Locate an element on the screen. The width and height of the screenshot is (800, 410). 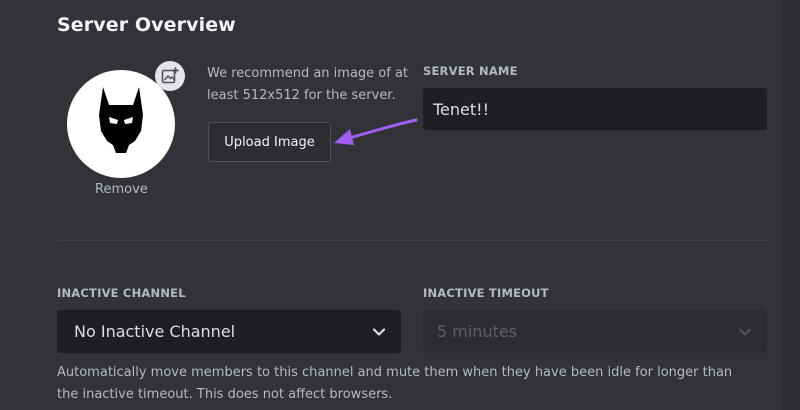
server-name-input: Tenet!! is located at coordinates (595, 109).